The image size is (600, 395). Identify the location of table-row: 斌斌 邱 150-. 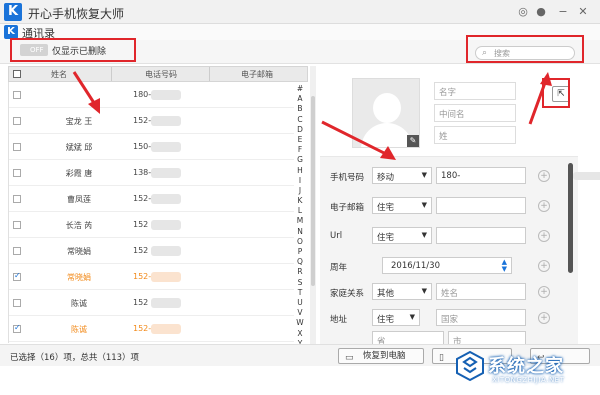
(151, 147).